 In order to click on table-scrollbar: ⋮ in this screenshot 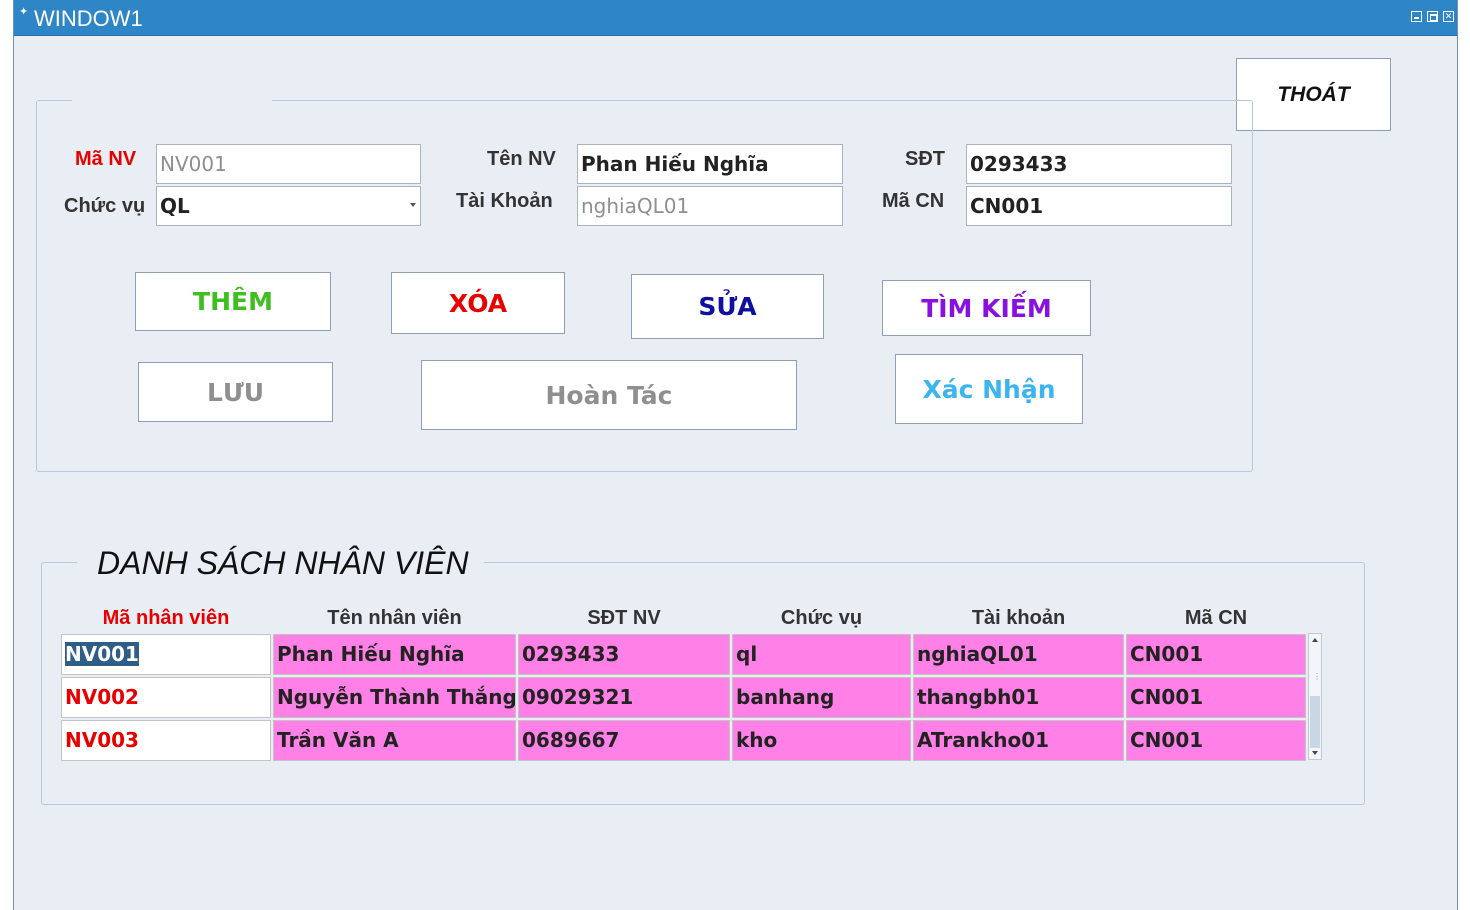, I will do `click(1315, 696)`.